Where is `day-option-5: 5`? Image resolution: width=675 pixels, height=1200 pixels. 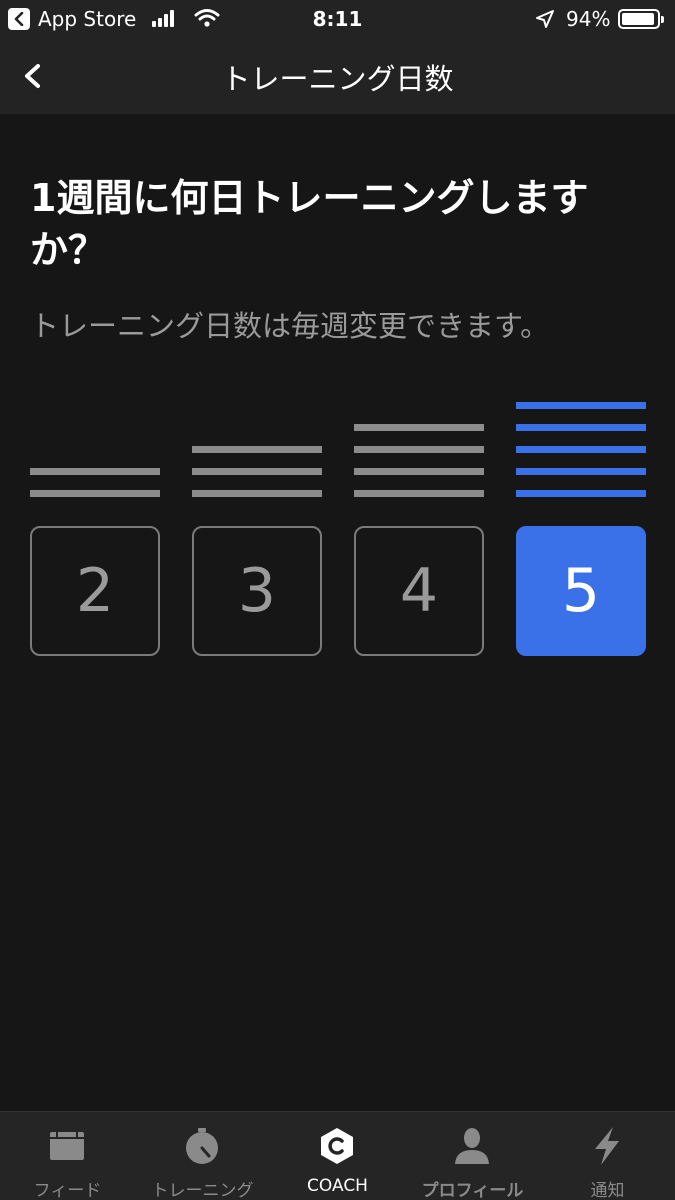 day-option-5: 5 is located at coordinates (581, 525).